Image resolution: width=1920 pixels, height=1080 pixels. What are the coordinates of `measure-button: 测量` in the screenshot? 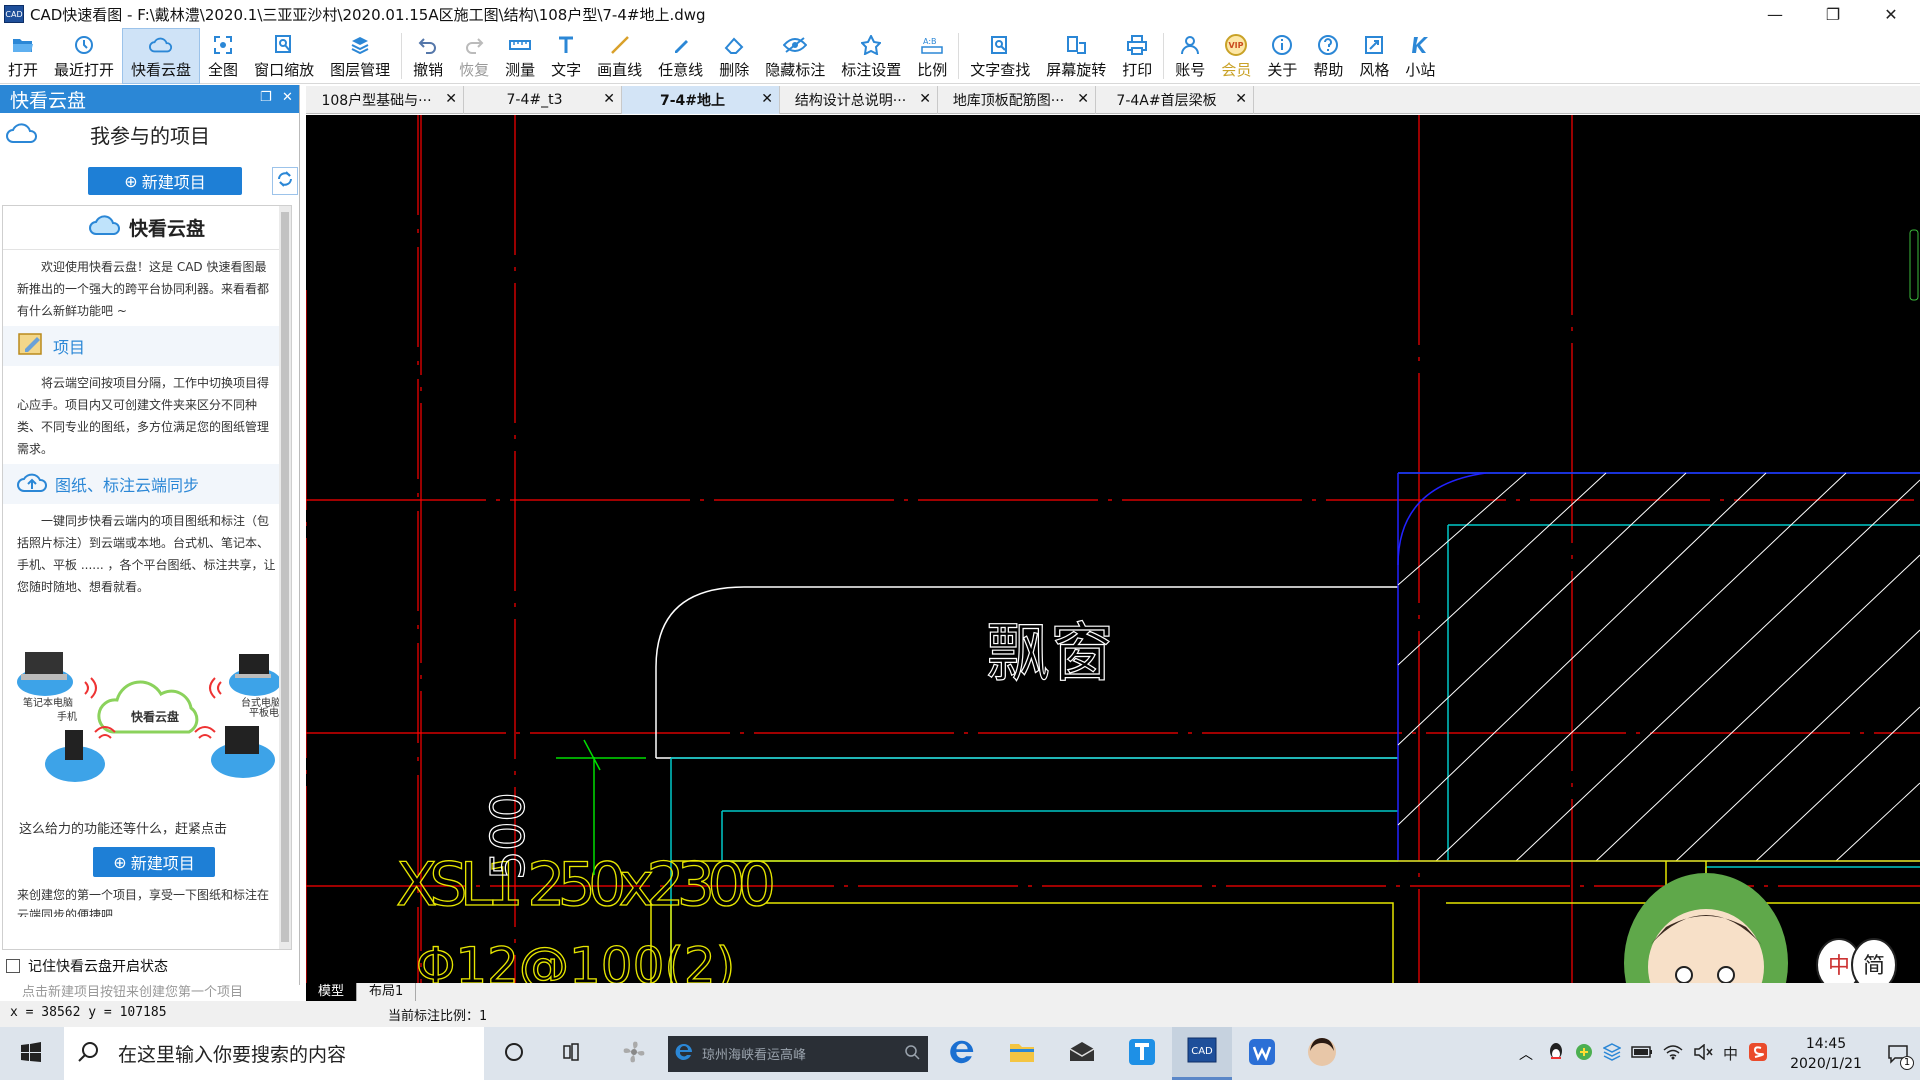 It's located at (520, 56).